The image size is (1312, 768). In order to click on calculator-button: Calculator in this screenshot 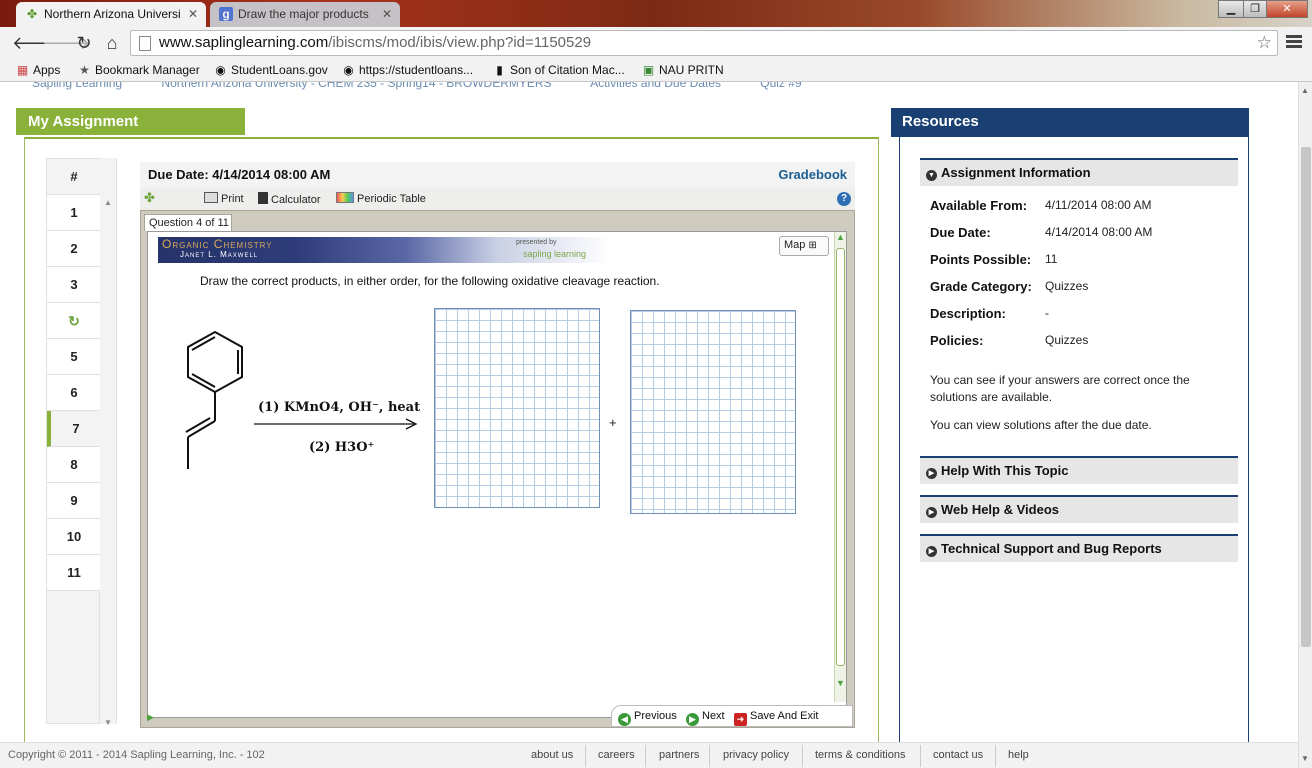, I will do `click(289, 199)`.